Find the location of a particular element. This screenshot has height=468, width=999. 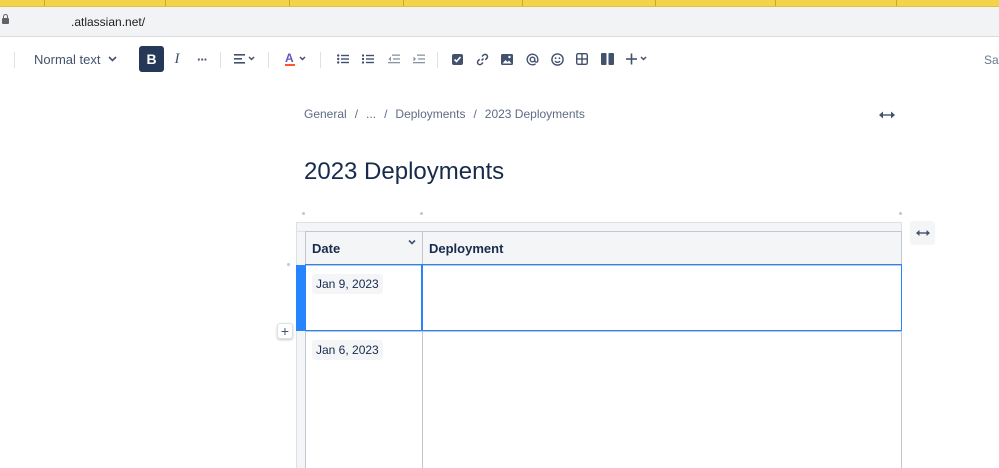

date-cell: Jan 9, 2023 is located at coordinates (364, 298).